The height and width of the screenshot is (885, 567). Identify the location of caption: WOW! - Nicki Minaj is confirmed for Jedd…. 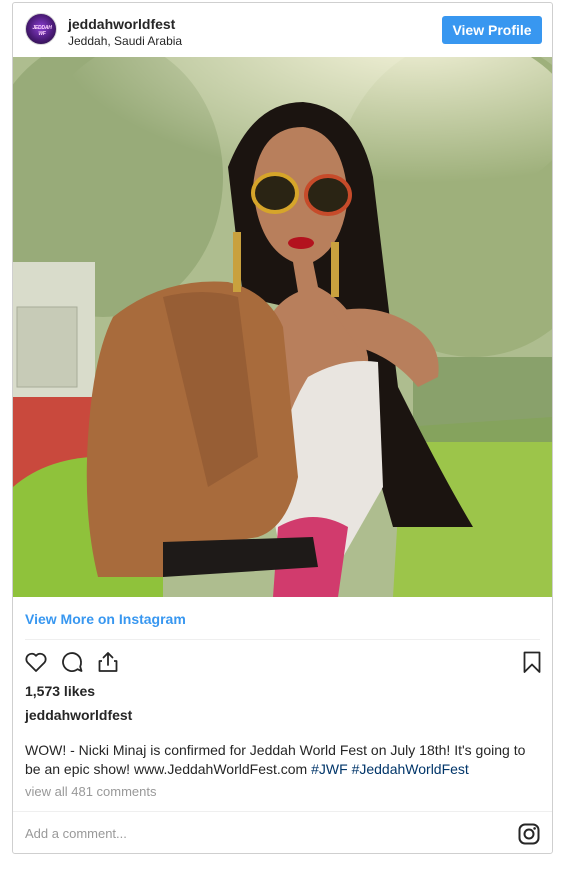
(281, 760).